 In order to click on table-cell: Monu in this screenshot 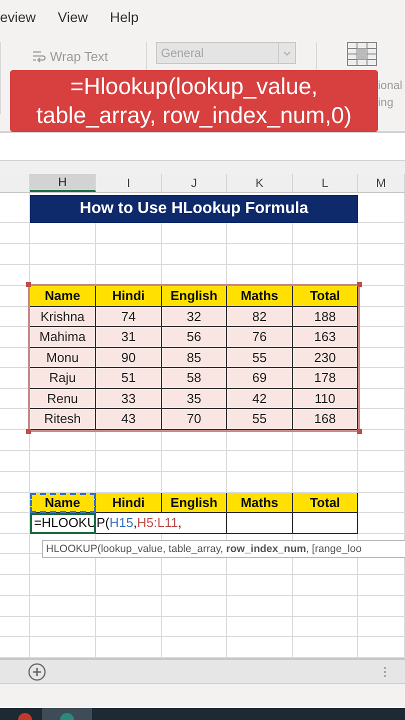, I will do `click(63, 358)`.